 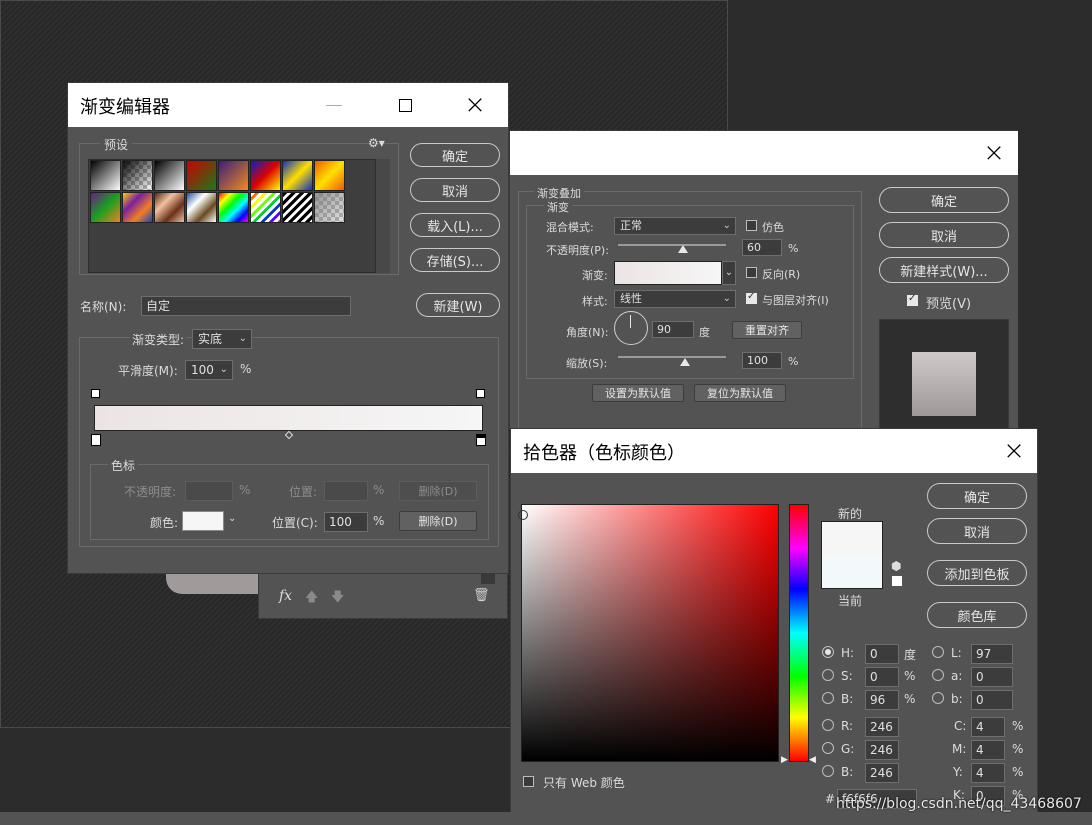 I want to click on a-radio, so click(x=938, y=675).